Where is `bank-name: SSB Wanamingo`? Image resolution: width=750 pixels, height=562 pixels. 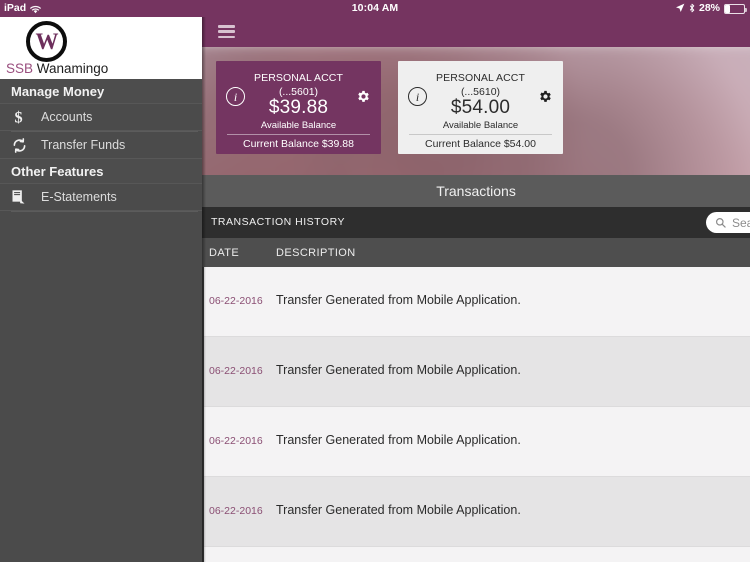
bank-name: SSB Wanamingo is located at coordinates (57, 68).